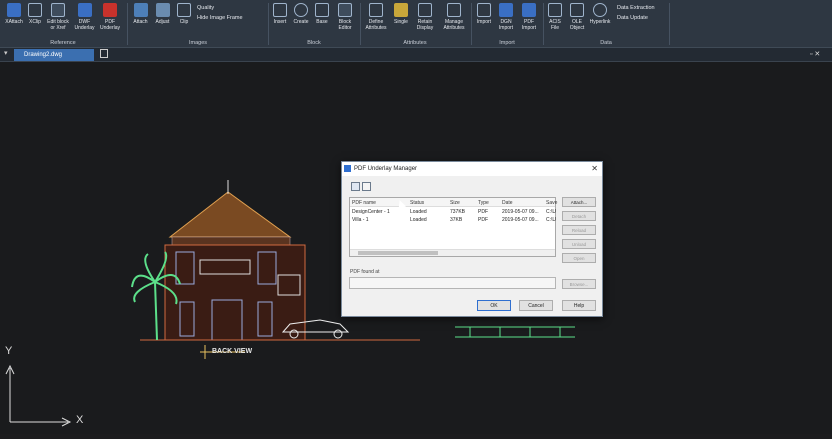  What do you see at coordinates (401, 14) in the screenshot?
I see `single-attribute-button: Single` at bounding box center [401, 14].